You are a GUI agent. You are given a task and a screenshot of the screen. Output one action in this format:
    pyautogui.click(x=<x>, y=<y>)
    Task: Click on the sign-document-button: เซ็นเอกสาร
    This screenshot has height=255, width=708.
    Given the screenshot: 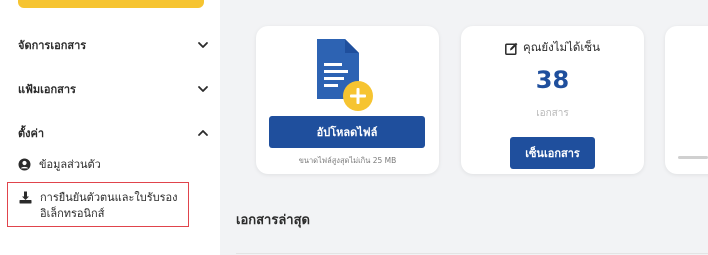 What is the action you would take?
    pyautogui.click(x=552, y=153)
    